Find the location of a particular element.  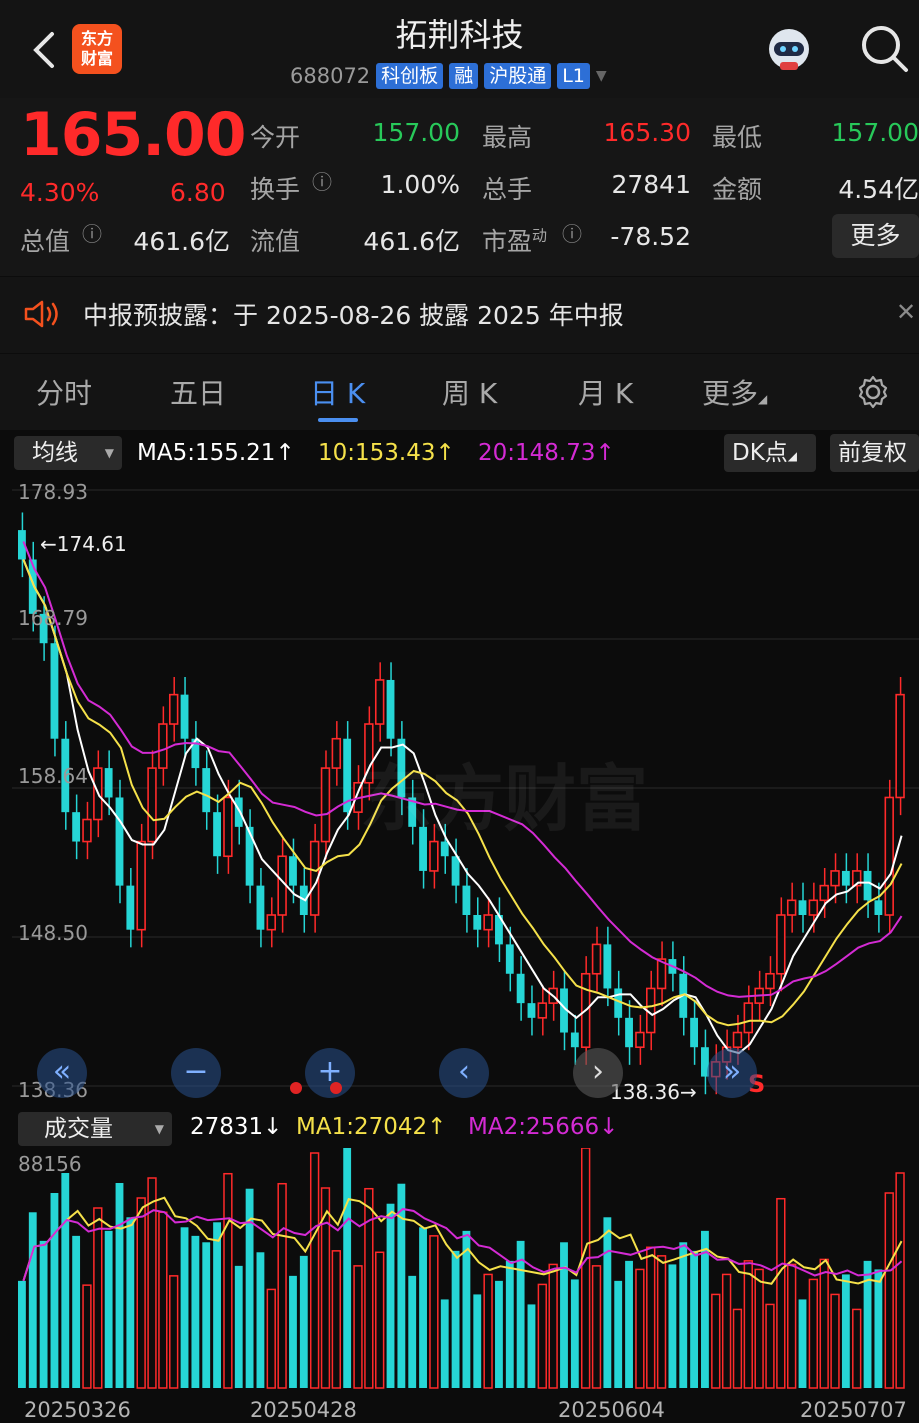

more-button: 更多 is located at coordinates (875, 236).